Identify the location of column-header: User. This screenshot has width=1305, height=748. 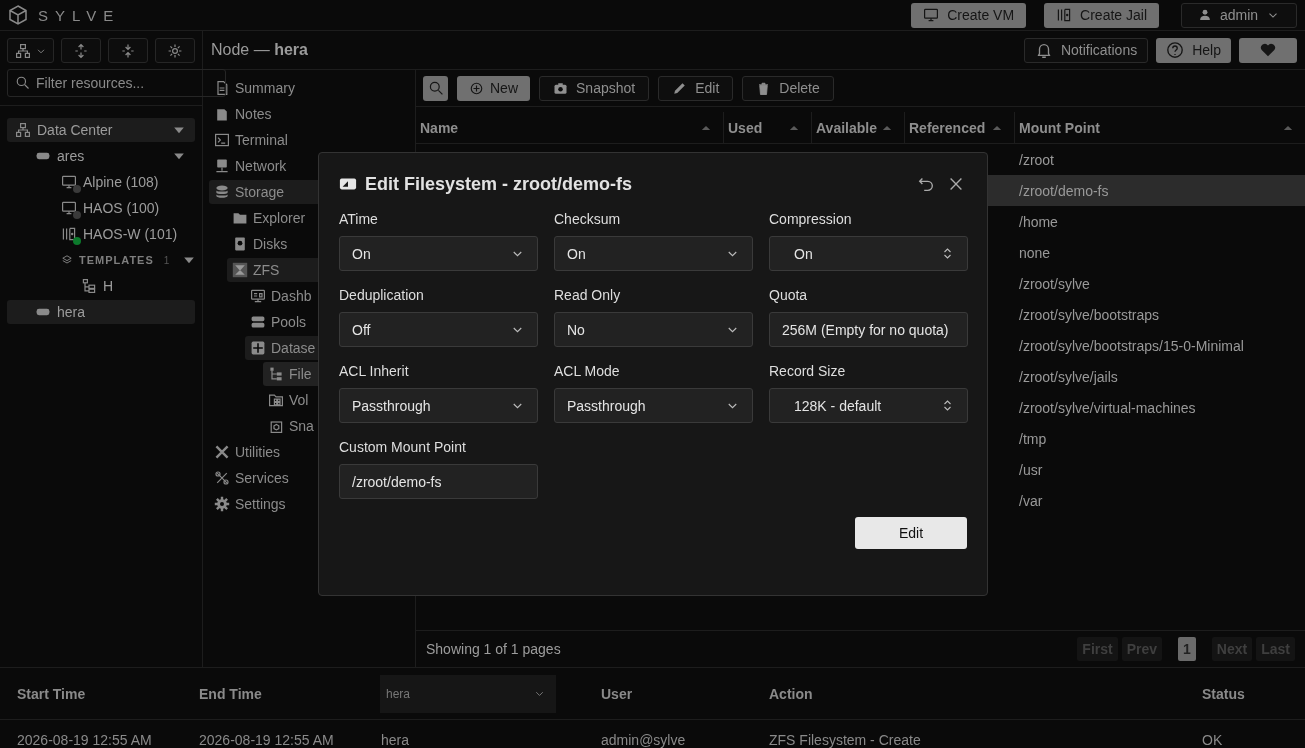
(617, 693).